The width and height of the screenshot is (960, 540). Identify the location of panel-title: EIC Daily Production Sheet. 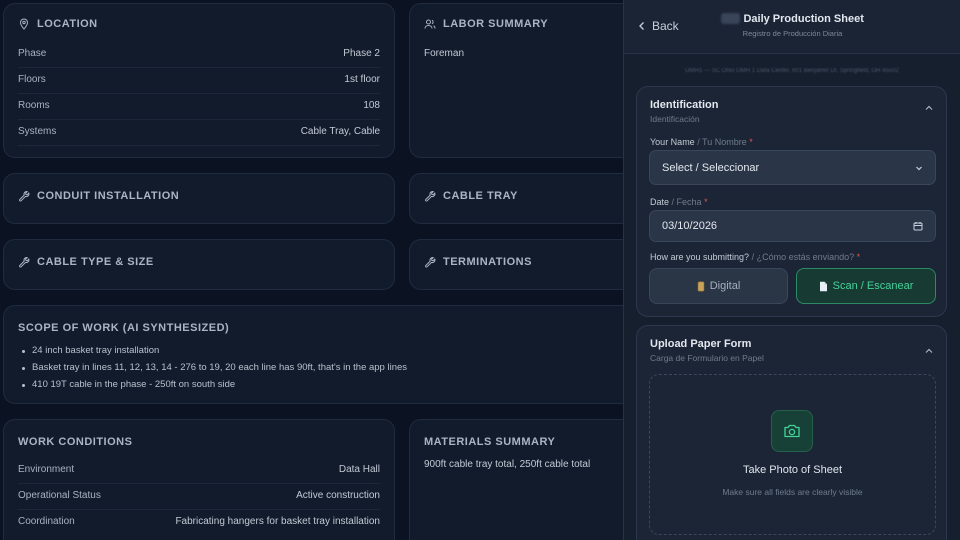
(792, 19).